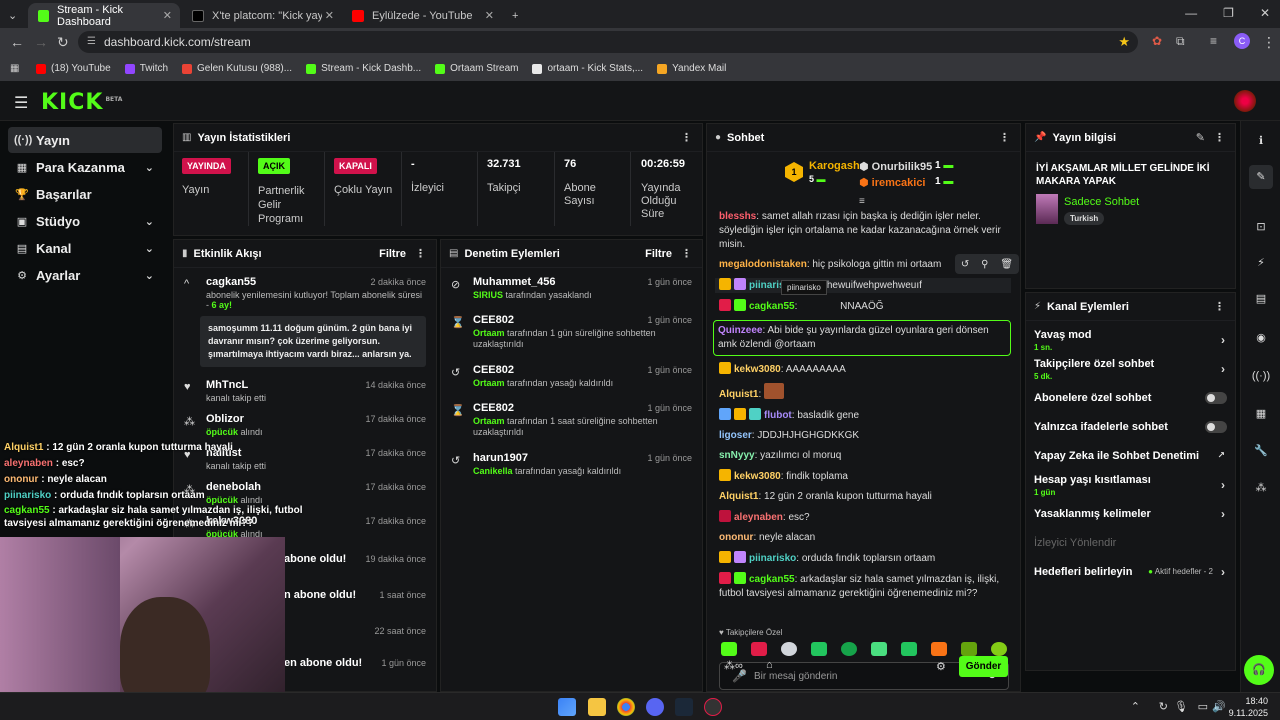 This screenshot has width=1280, height=720. I want to click on broadcast-icon: ((·)), so click(1261, 376).